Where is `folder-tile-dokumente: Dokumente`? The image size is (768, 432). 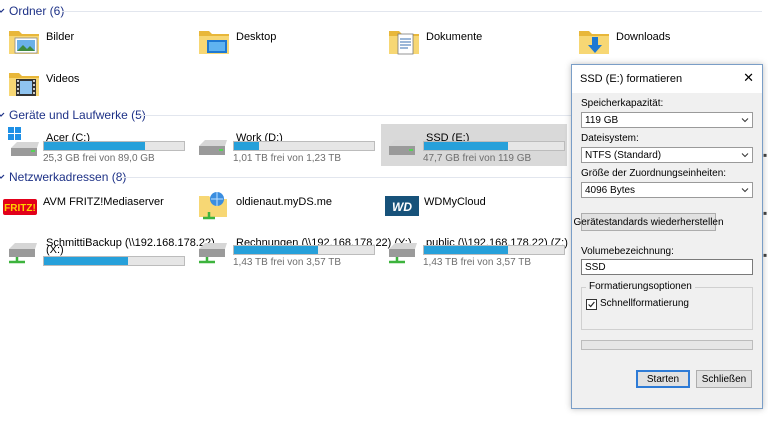 folder-tile-dokumente: Dokumente is located at coordinates (477, 44).